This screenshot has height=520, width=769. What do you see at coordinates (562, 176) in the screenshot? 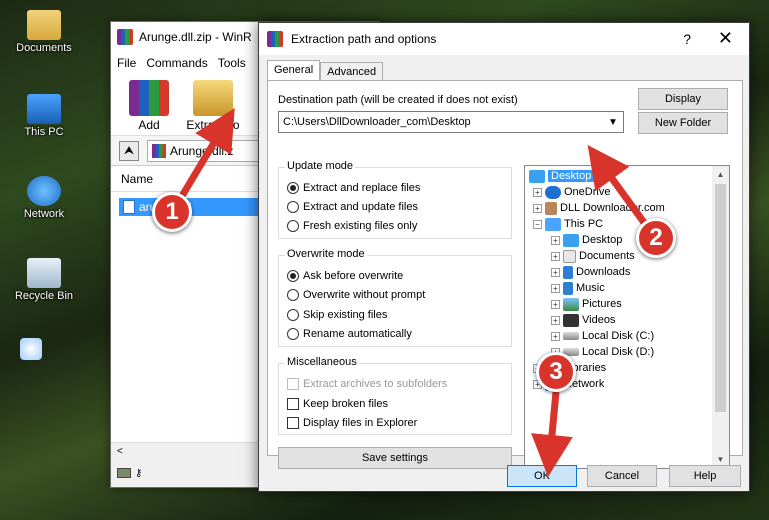
I see `tree-item-desktop: Desktop` at bounding box center [562, 176].